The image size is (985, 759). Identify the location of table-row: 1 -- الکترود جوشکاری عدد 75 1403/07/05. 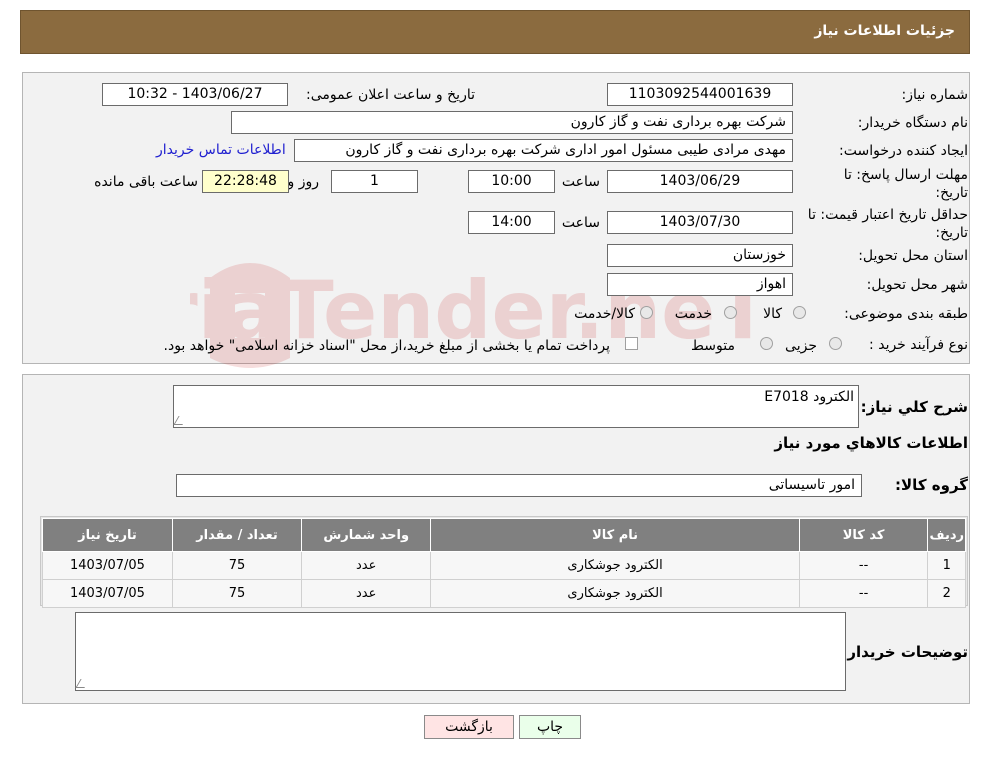
(504, 565).